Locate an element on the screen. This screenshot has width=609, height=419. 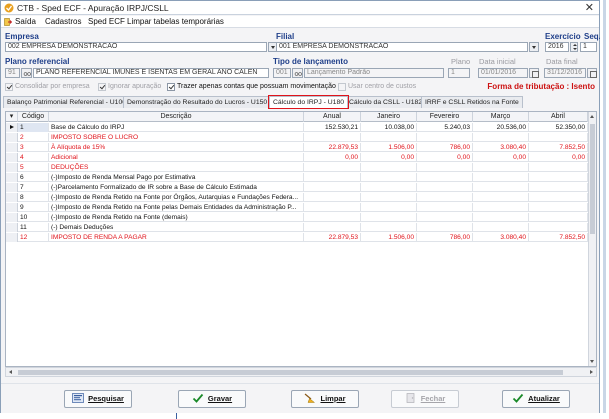
horizontal-scrollbar is located at coordinates (301, 372).